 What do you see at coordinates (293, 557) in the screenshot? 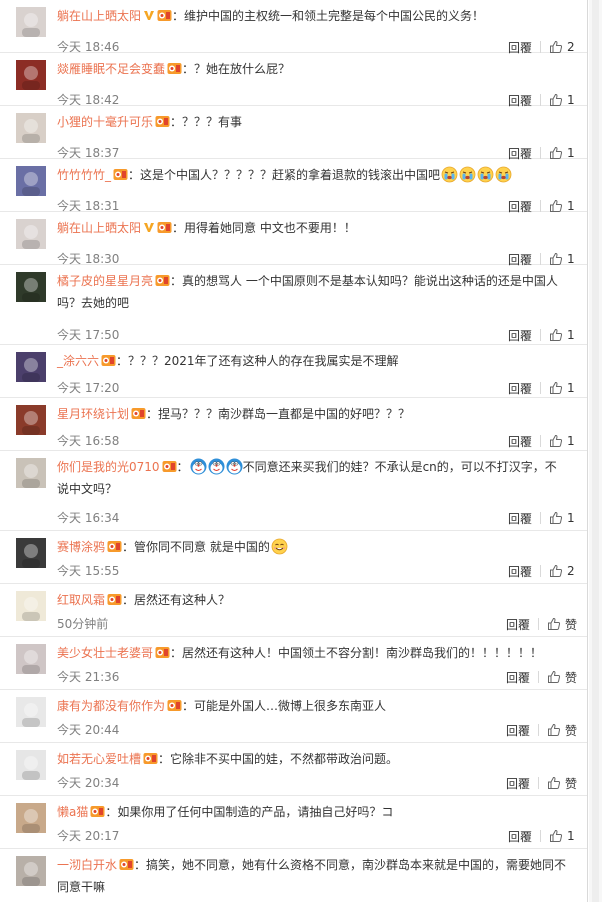
I see `comment-item: 赛博涂鸦 ：管你同不同意 就是中国的 今天 15:55 回覆 2` at bounding box center [293, 557].